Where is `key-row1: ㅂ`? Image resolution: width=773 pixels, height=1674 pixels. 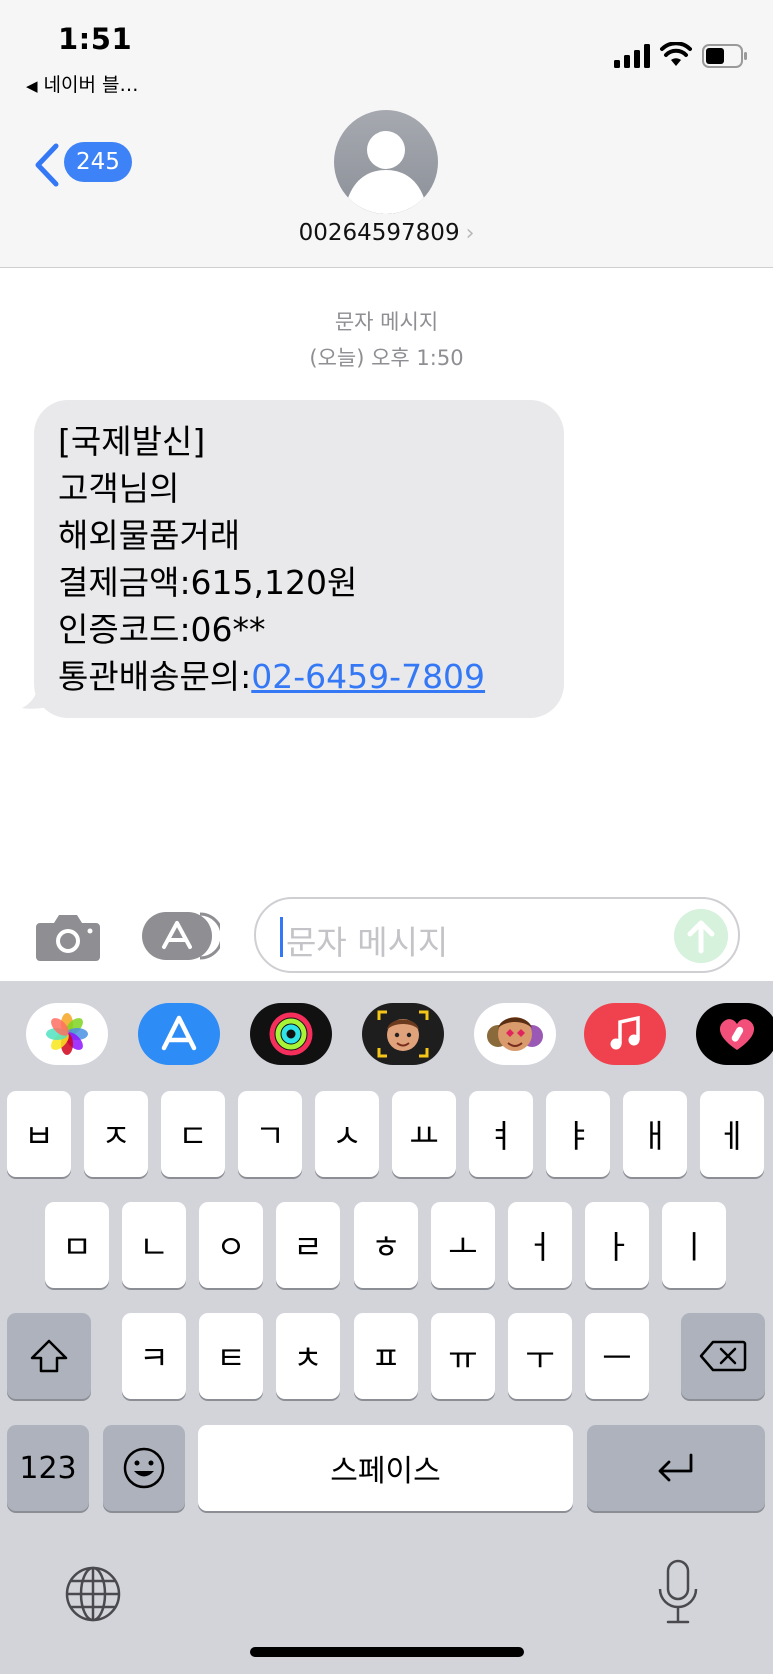 key-row1: ㅂ is located at coordinates (39, 1134).